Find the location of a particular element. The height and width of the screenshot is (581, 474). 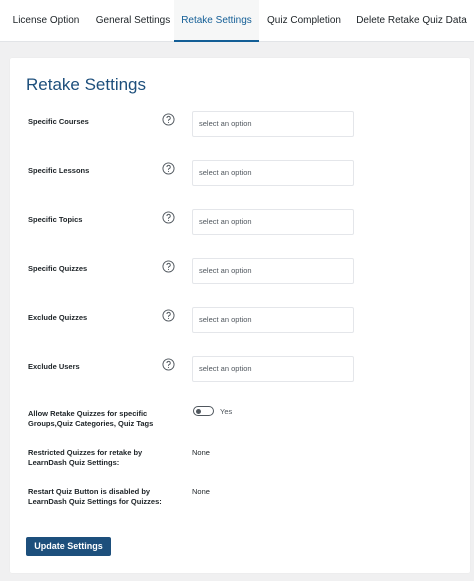

tab-delete-retake-quiz-data: Delete Retake Quiz Data is located at coordinates (411, 21).